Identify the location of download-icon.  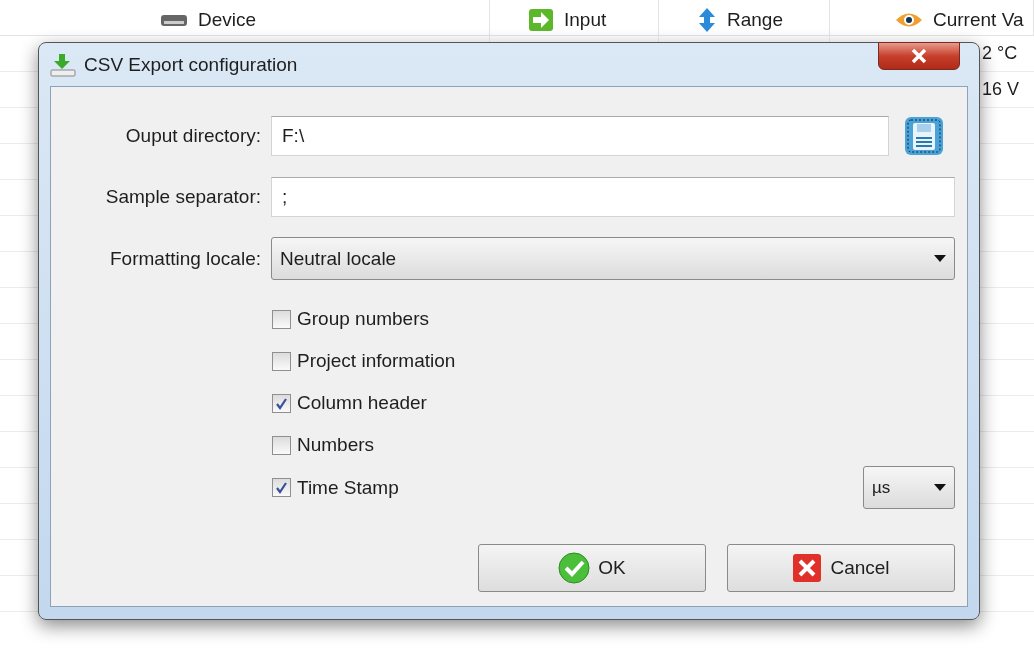
(63, 64).